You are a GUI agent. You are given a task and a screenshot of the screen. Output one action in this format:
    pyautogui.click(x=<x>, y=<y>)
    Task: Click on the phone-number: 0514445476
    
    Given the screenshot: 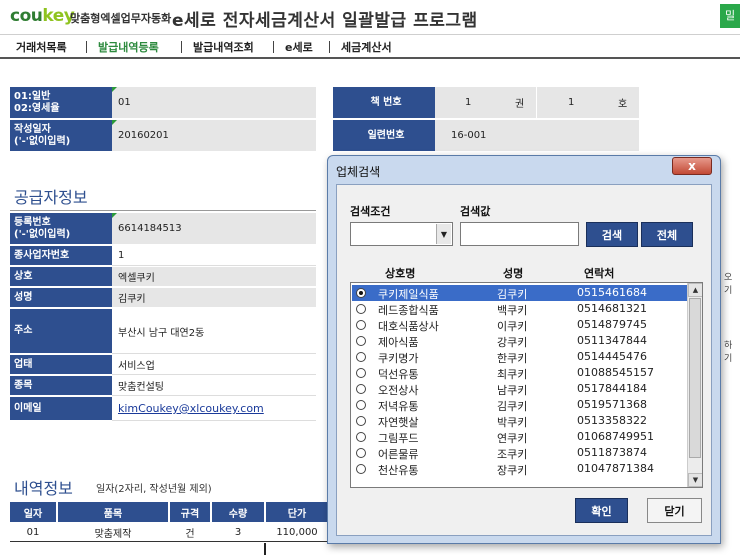 What is the action you would take?
    pyautogui.click(x=612, y=356)
    